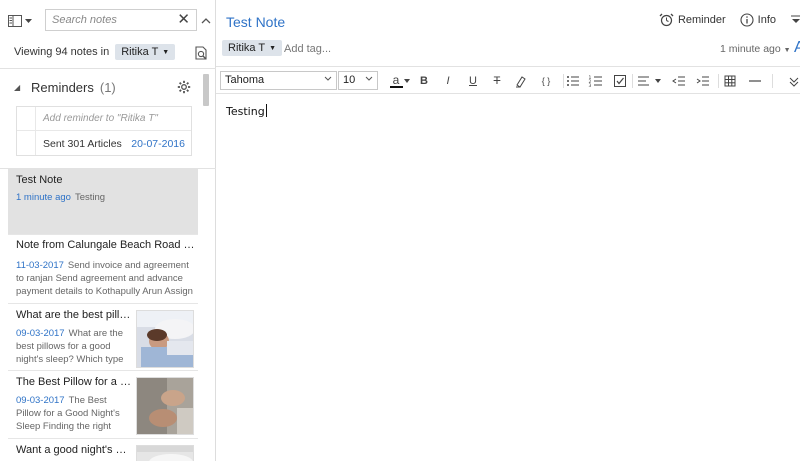  What do you see at coordinates (158, 144) in the screenshot?
I see `reminder-date: 20-07-2016` at bounding box center [158, 144].